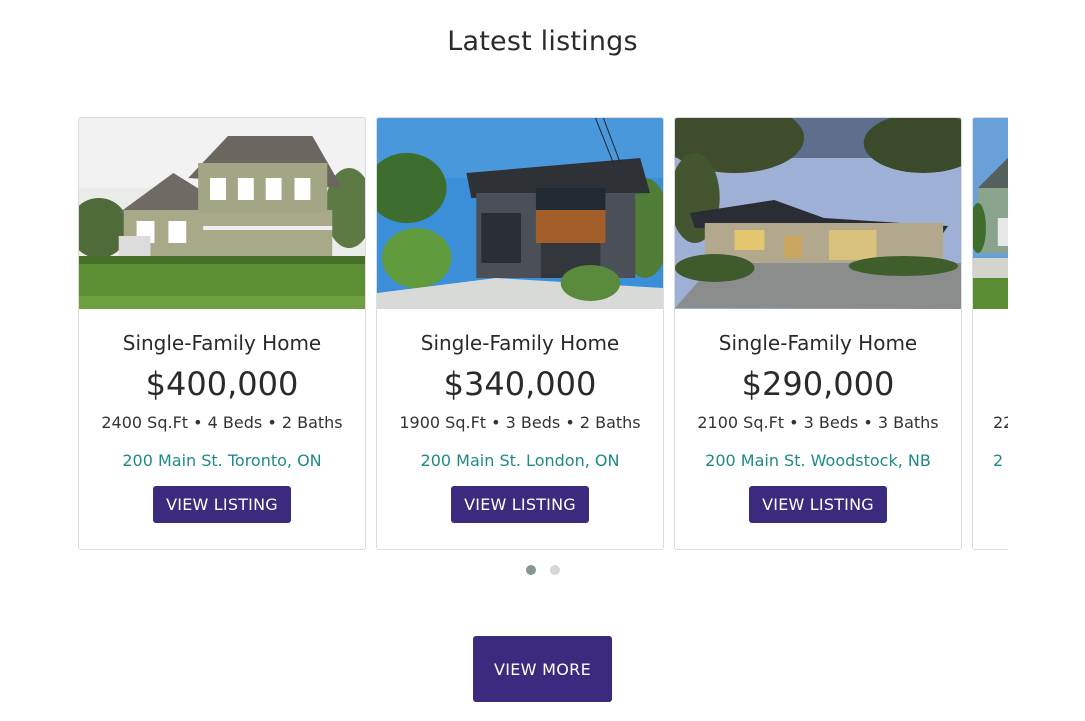 This screenshot has width=1085, height=721. Describe the element at coordinates (818, 213) in the screenshot. I see `house-photo-ranch` at that location.